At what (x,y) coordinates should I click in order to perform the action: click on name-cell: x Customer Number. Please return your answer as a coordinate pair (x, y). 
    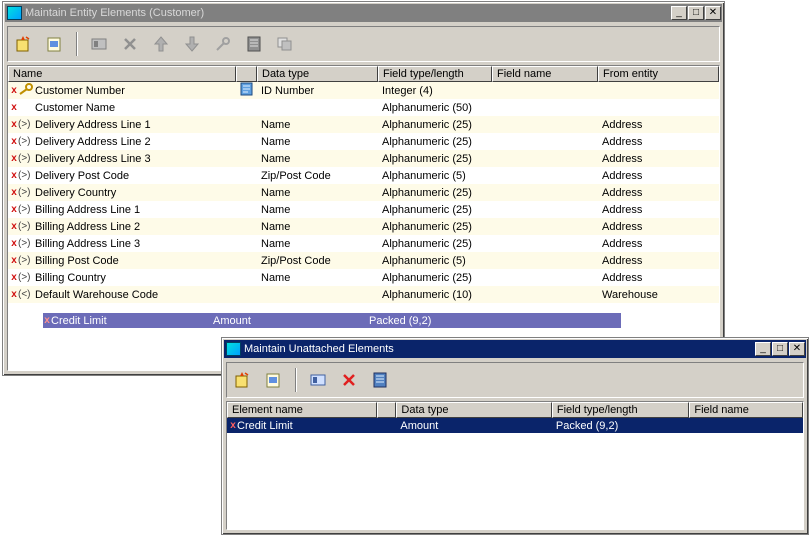
    Looking at the image, I should click on (122, 90).